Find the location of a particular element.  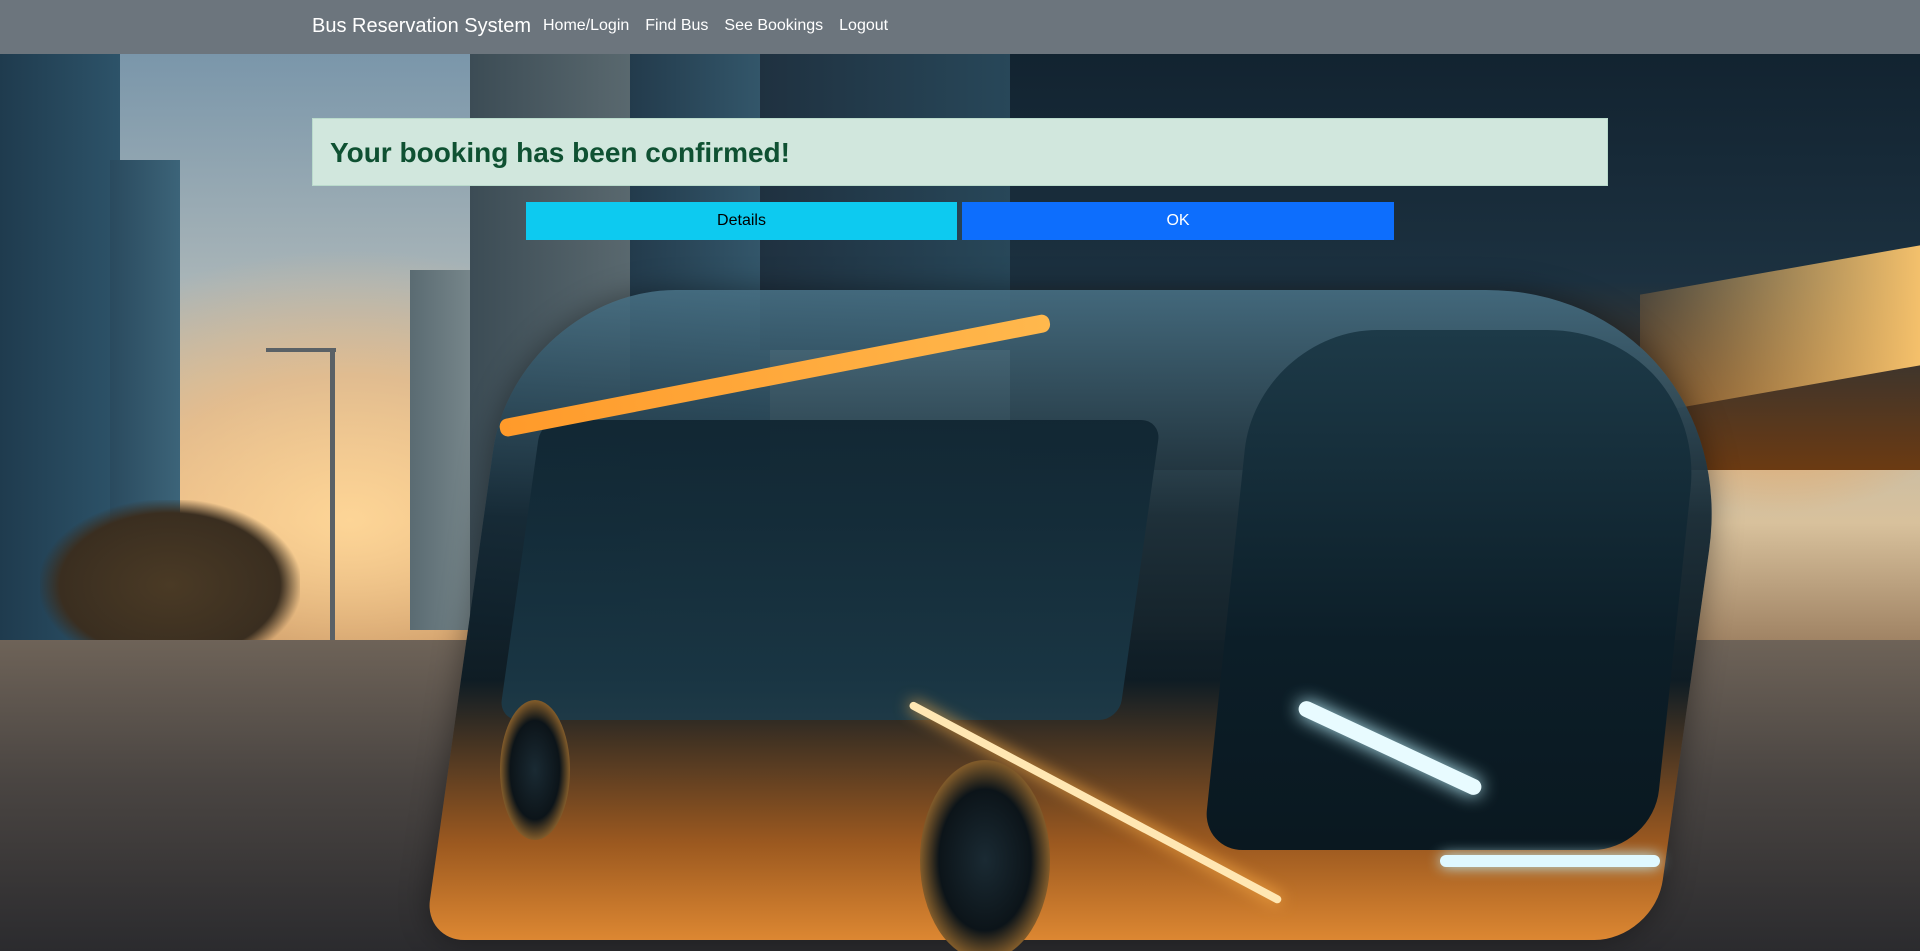

brand-link: Bus Reservation System is located at coordinates (421, 26).